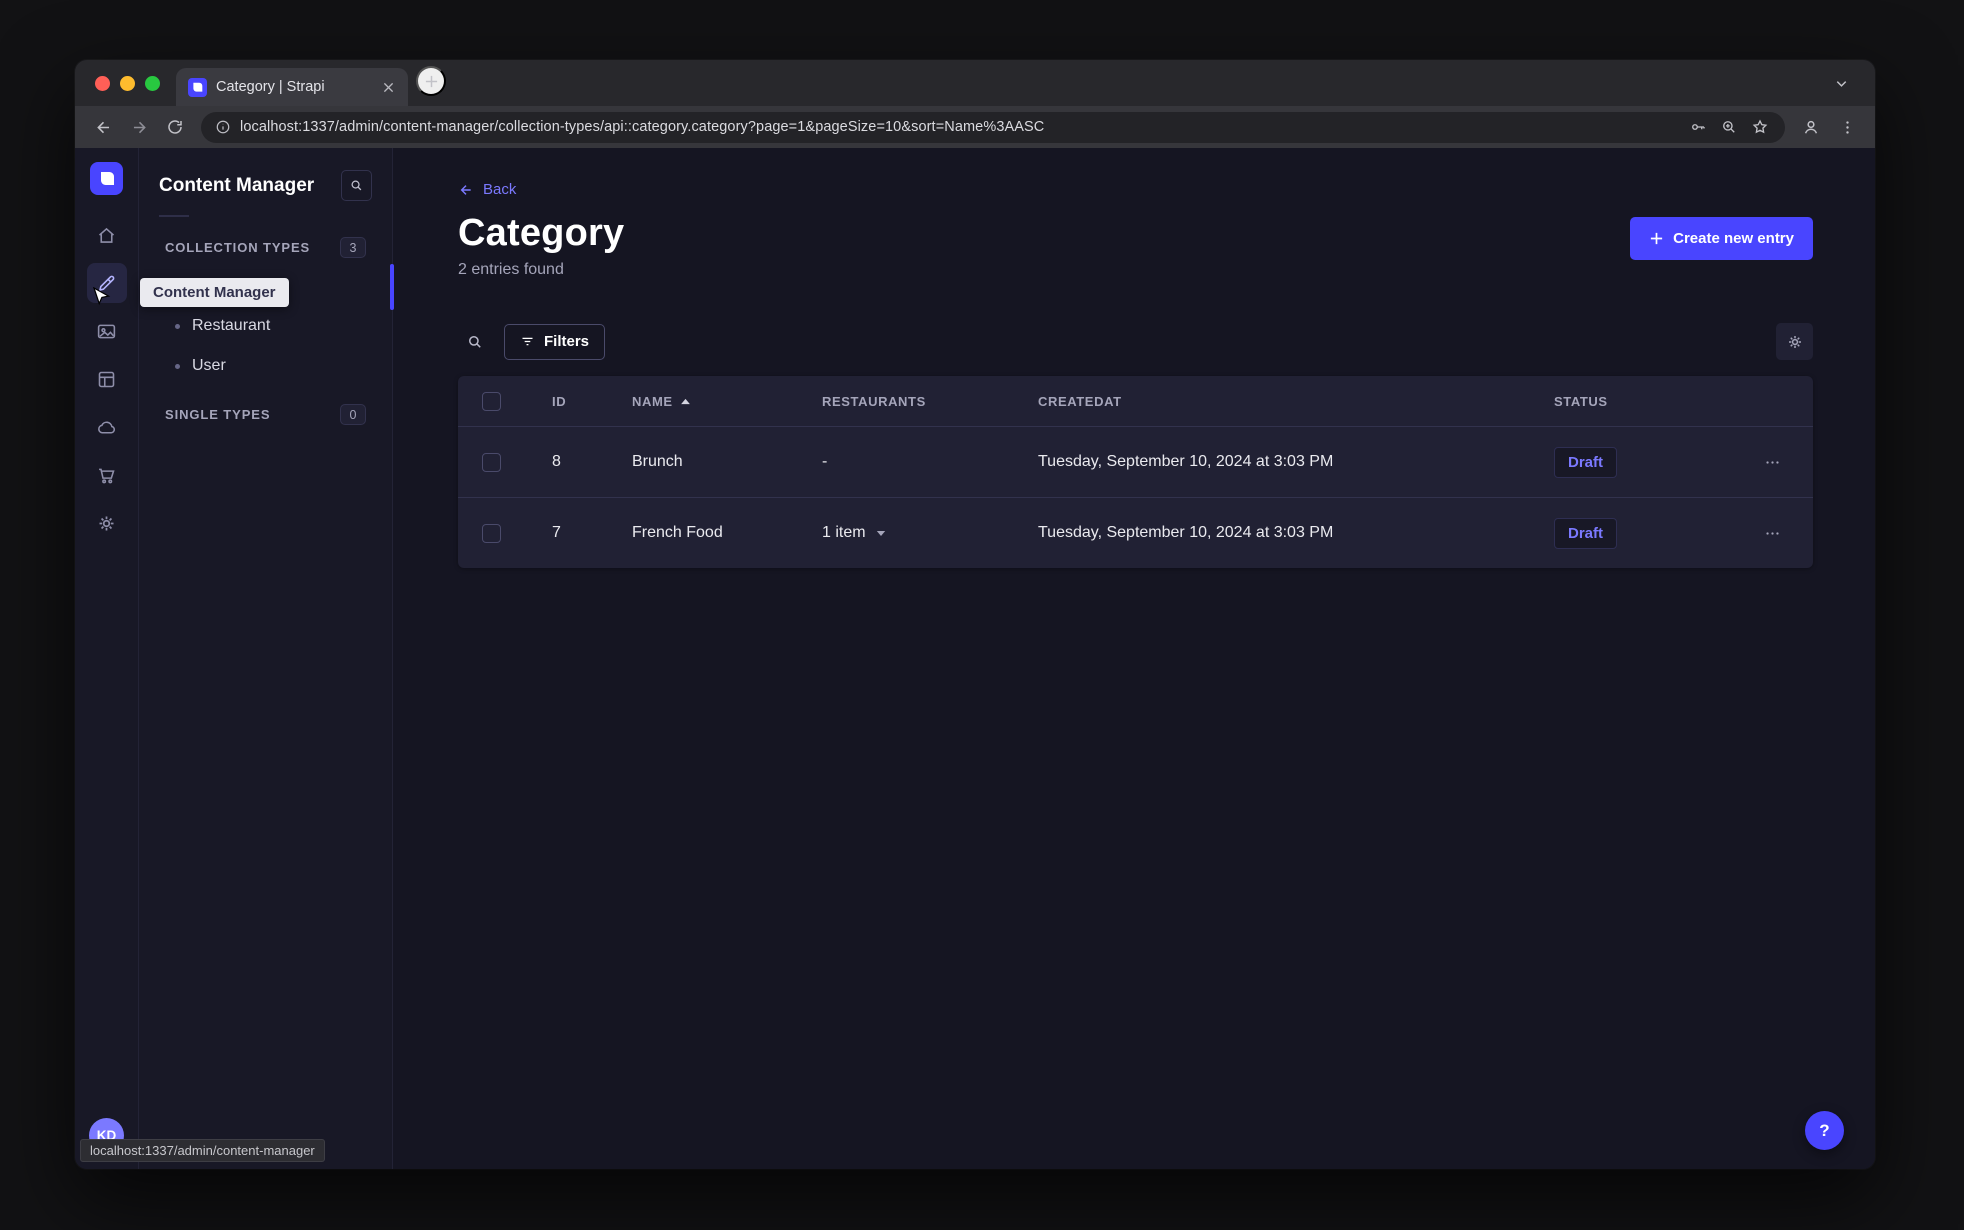  What do you see at coordinates (152, 83) in the screenshot?
I see `window-zoom-button` at bounding box center [152, 83].